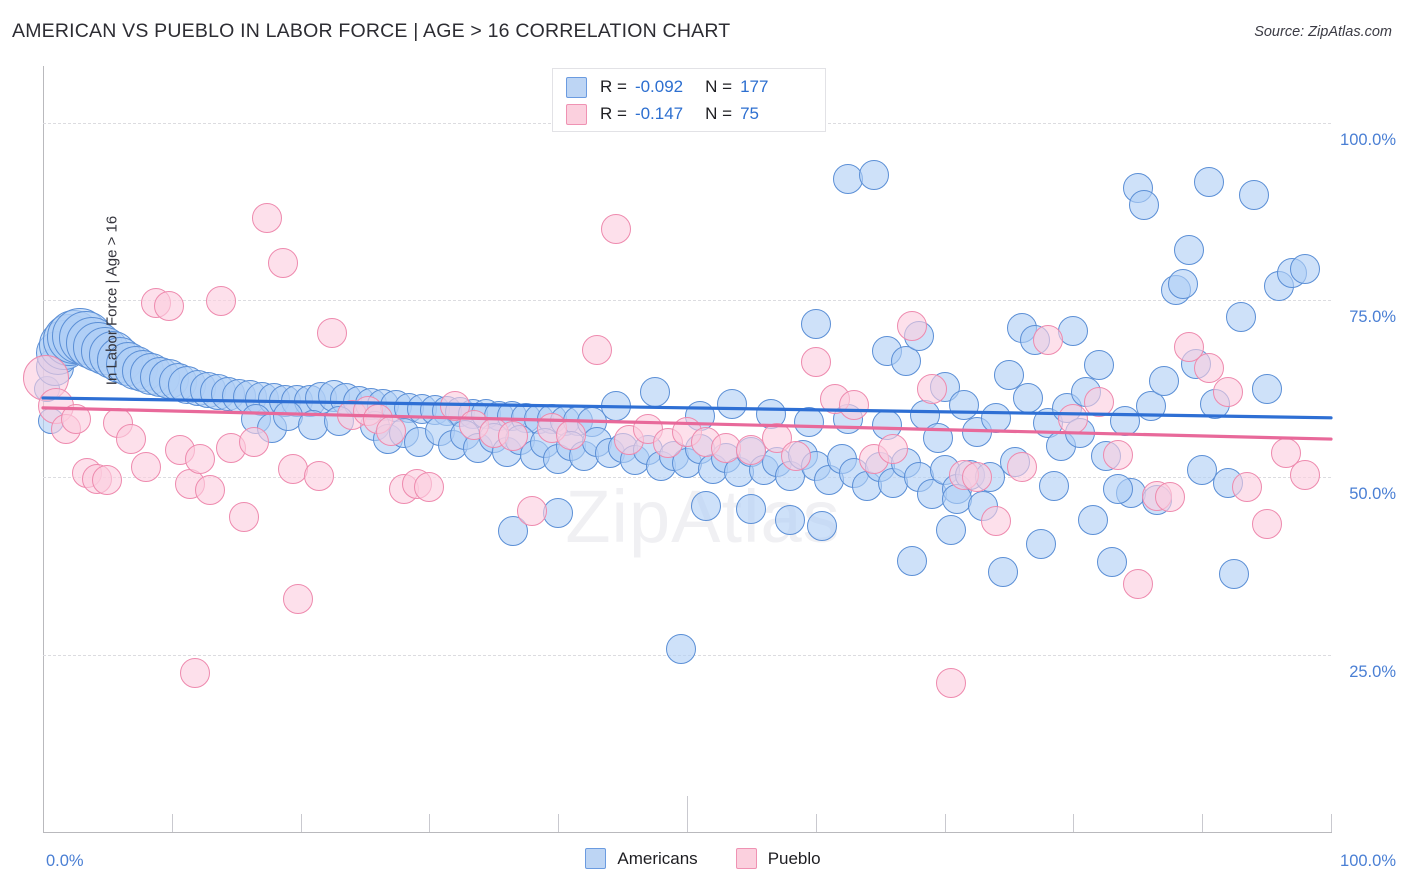 The width and height of the screenshot is (1406, 892). What do you see at coordinates (746, 858) in the screenshot?
I see `series-swatch-pueblo` at bounding box center [746, 858].